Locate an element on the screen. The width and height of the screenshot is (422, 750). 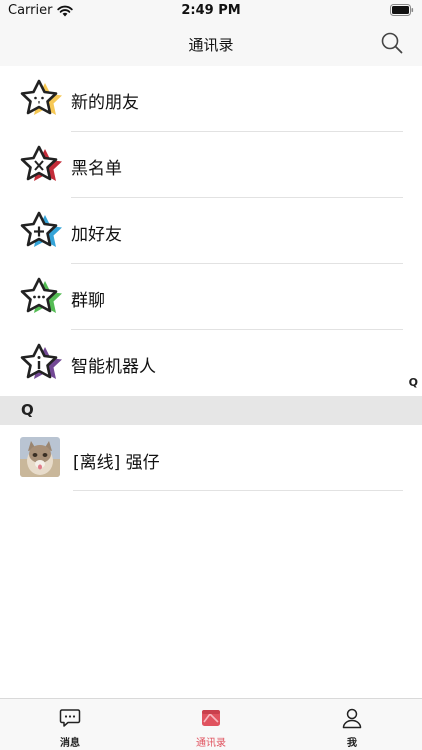
list-item-label: 加好友 is located at coordinates (96, 235).